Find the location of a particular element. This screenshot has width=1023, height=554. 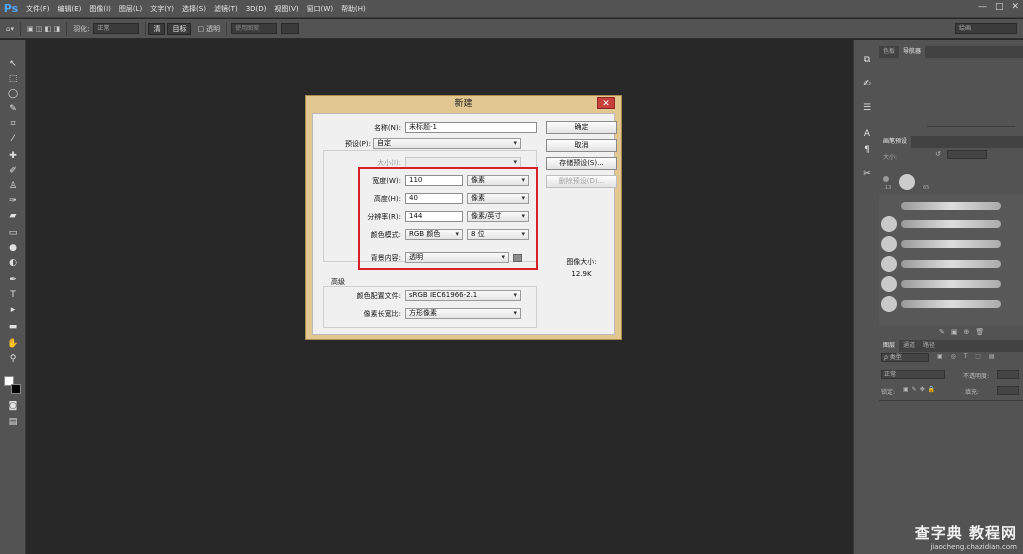

color-profile-select: sRGB IEC61966-2.1 is located at coordinates (463, 295).